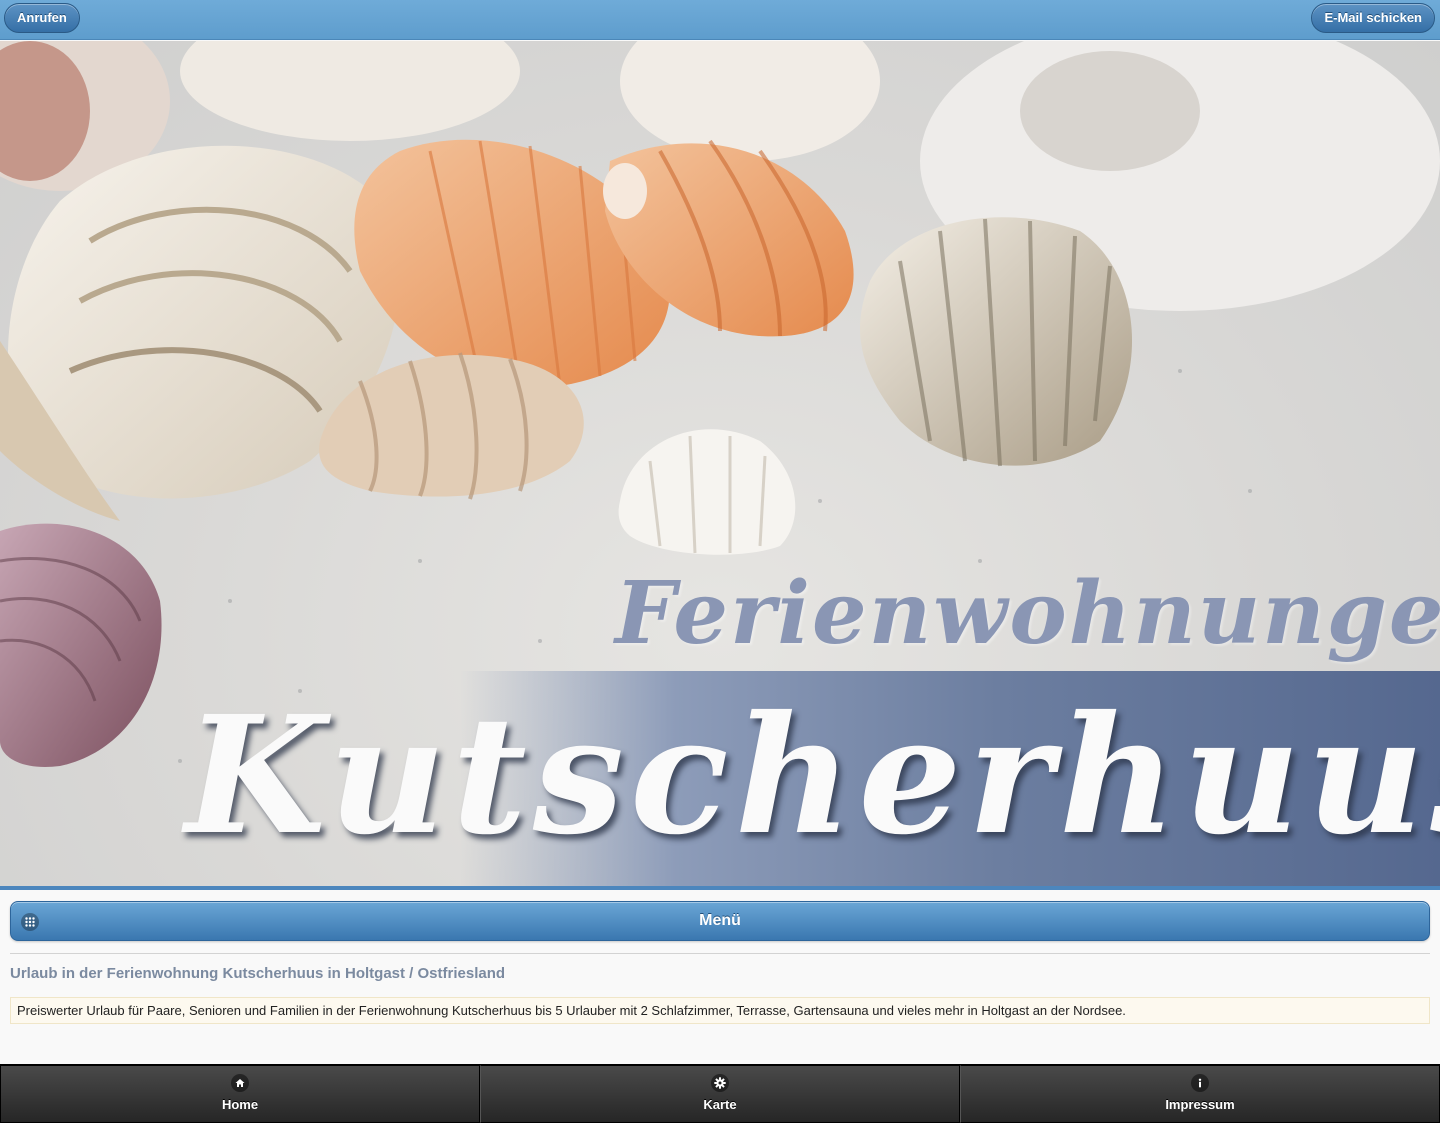  I want to click on home-icon, so click(240, 1083).